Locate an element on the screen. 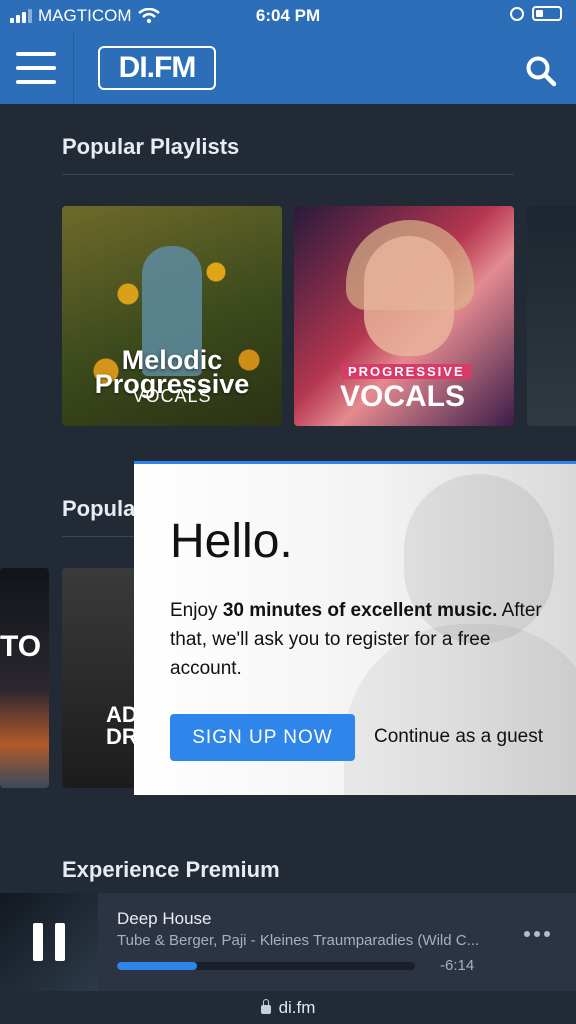  sign-up-button: SIGN UP NOW is located at coordinates (262, 737).